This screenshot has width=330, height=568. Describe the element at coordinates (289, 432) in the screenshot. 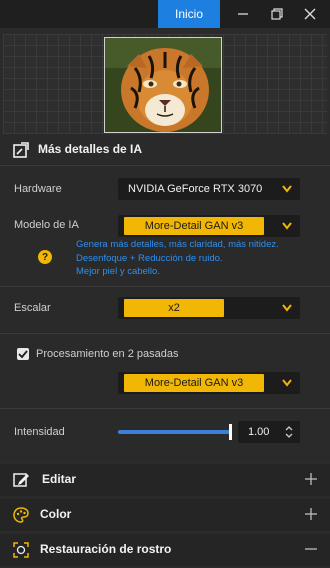

I see `spinner-arrows-icon` at that location.